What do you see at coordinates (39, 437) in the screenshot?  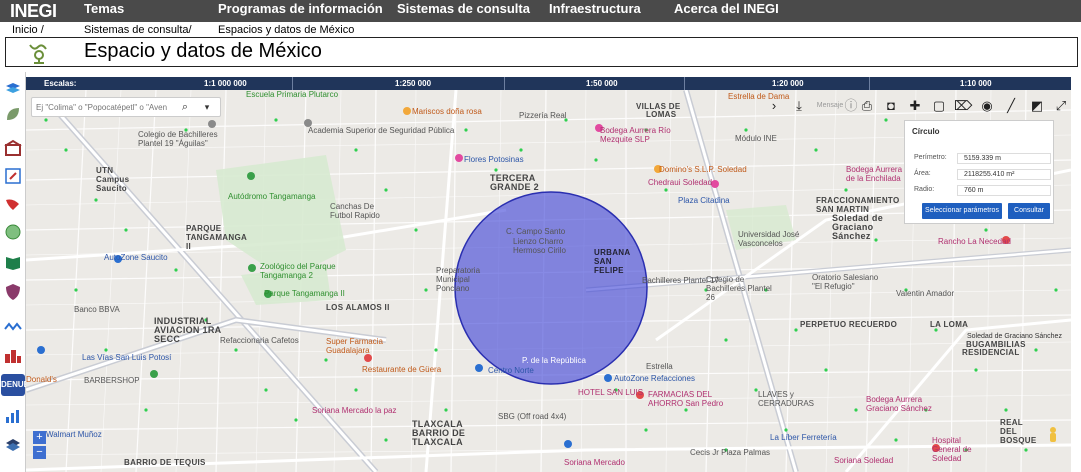 I see `zoom-in-button: +` at bounding box center [39, 437].